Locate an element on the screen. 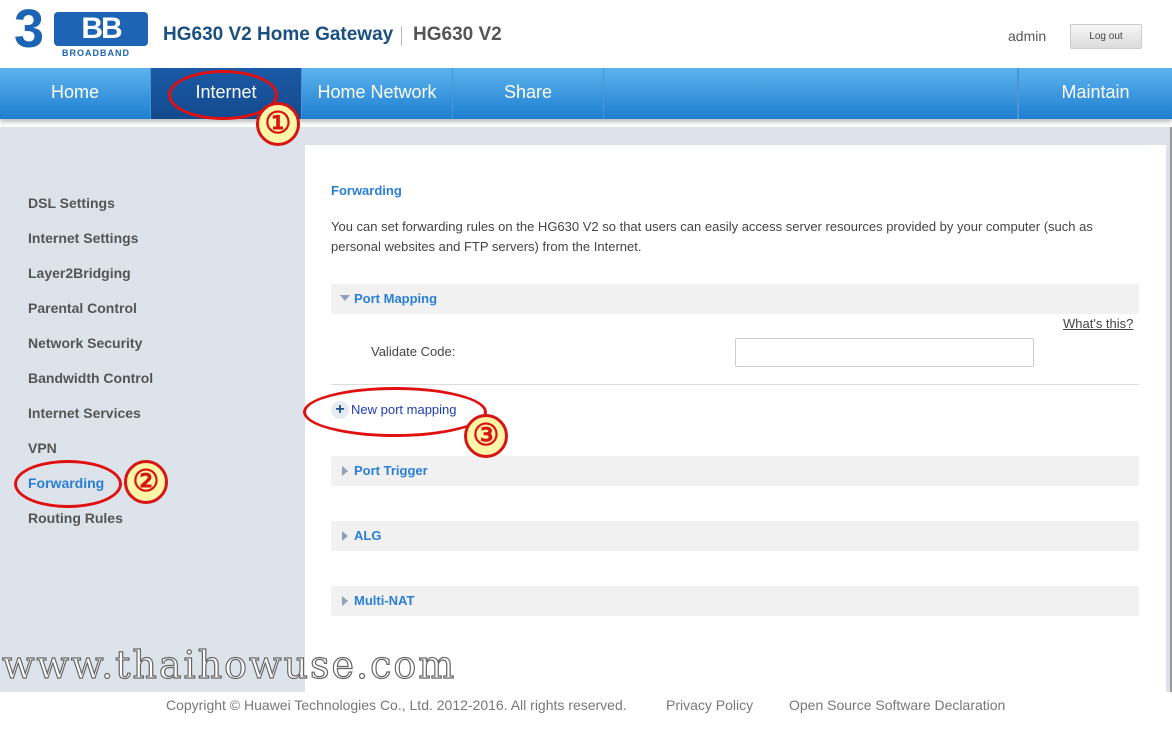  accordion-label: Multi-NAT is located at coordinates (384, 600).